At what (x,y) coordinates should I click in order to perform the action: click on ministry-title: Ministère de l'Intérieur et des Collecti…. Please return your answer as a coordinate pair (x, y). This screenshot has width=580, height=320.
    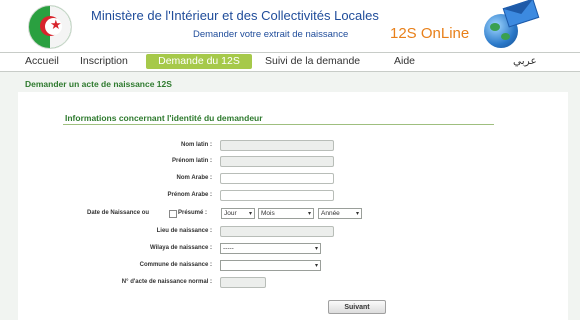
    Looking at the image, I should click on (235, 15).